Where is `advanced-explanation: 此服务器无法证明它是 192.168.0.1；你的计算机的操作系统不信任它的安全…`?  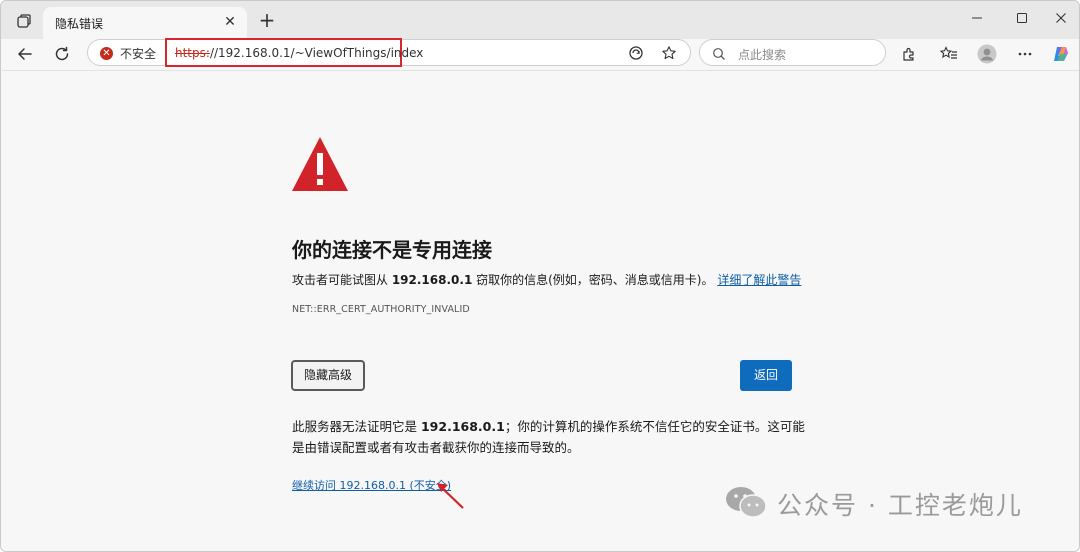
advanced-explanation: 此服务器无法证明它是 192.168.0.1；你的计算机的操作系统不信任它的安全… is located at coordinates (552, 437).